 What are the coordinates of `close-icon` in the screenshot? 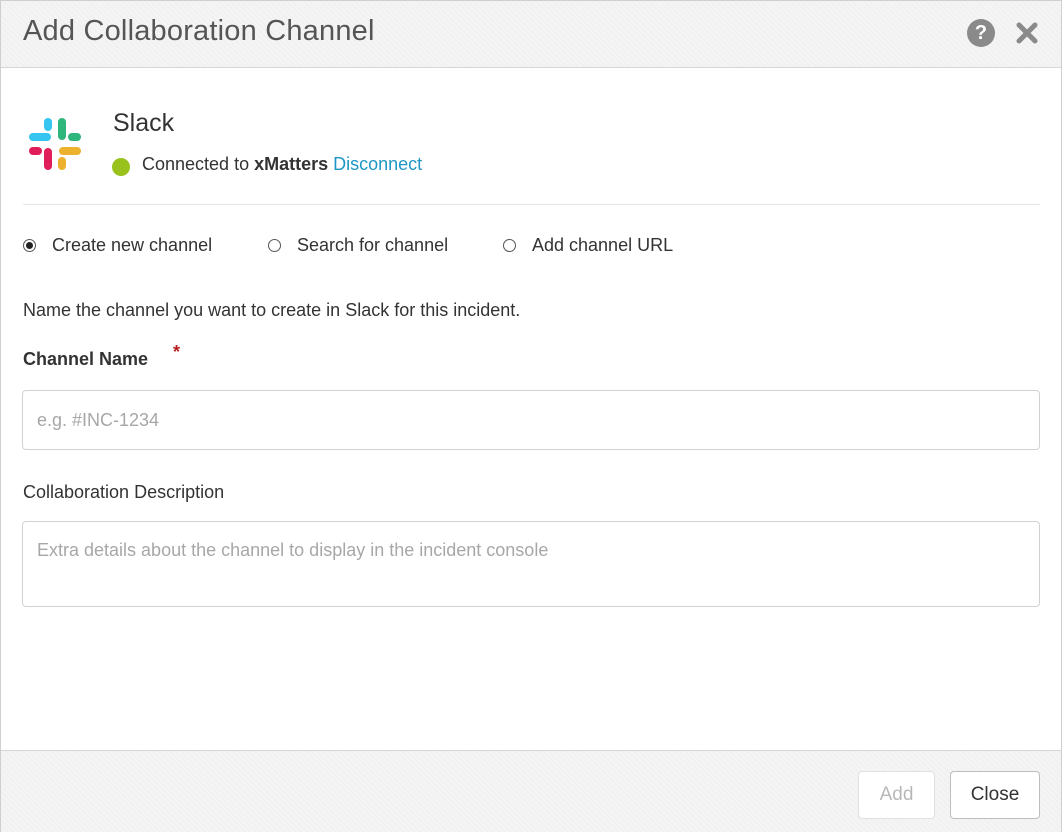 It's located at (1027, 33).